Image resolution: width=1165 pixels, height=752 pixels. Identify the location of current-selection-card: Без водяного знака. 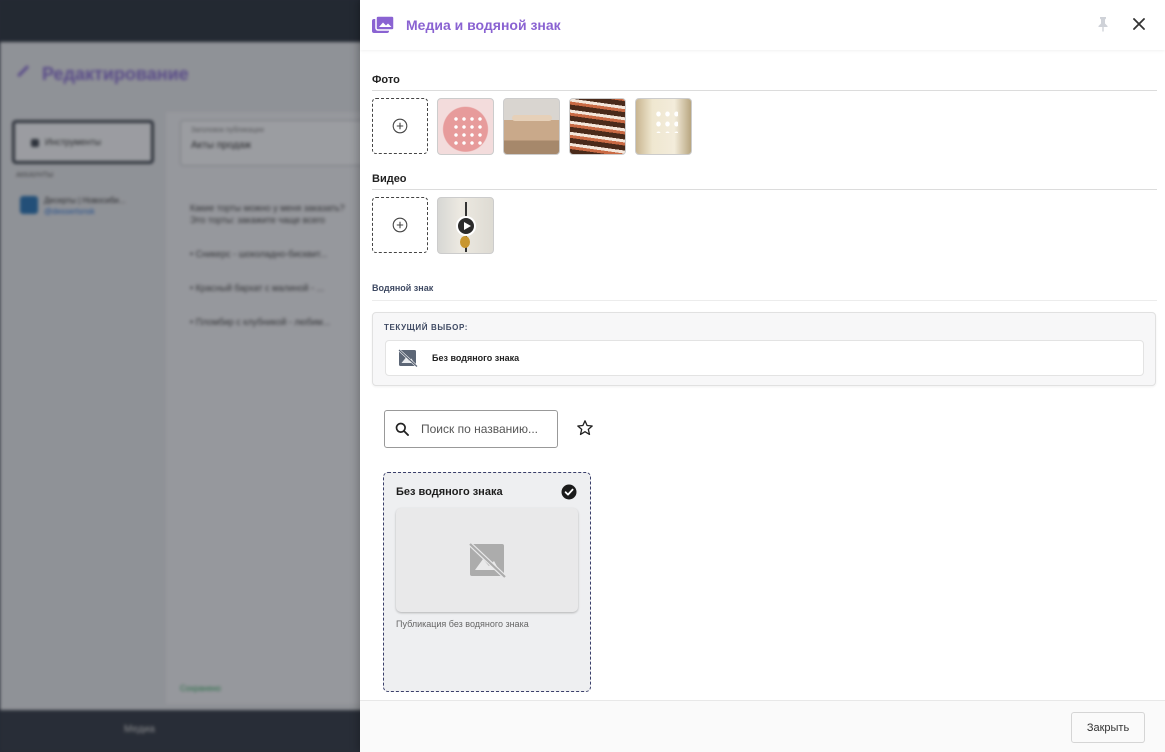
(764, 358).